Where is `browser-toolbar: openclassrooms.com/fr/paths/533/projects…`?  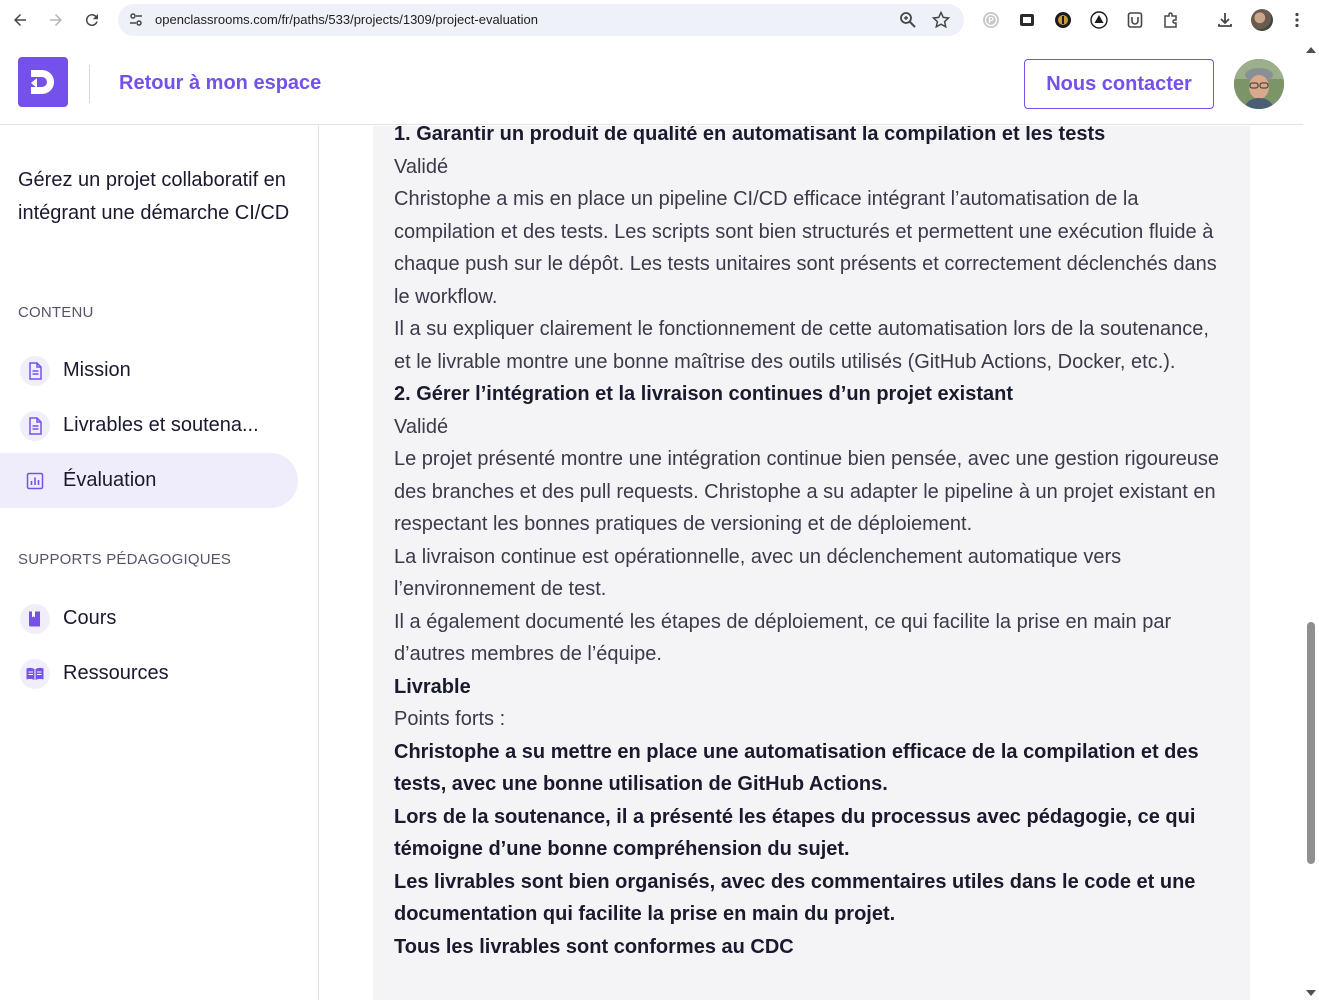
browser-toolbar: openclassrooms.com/fr/paths/533/projects… is located at coordinates (659, 20).